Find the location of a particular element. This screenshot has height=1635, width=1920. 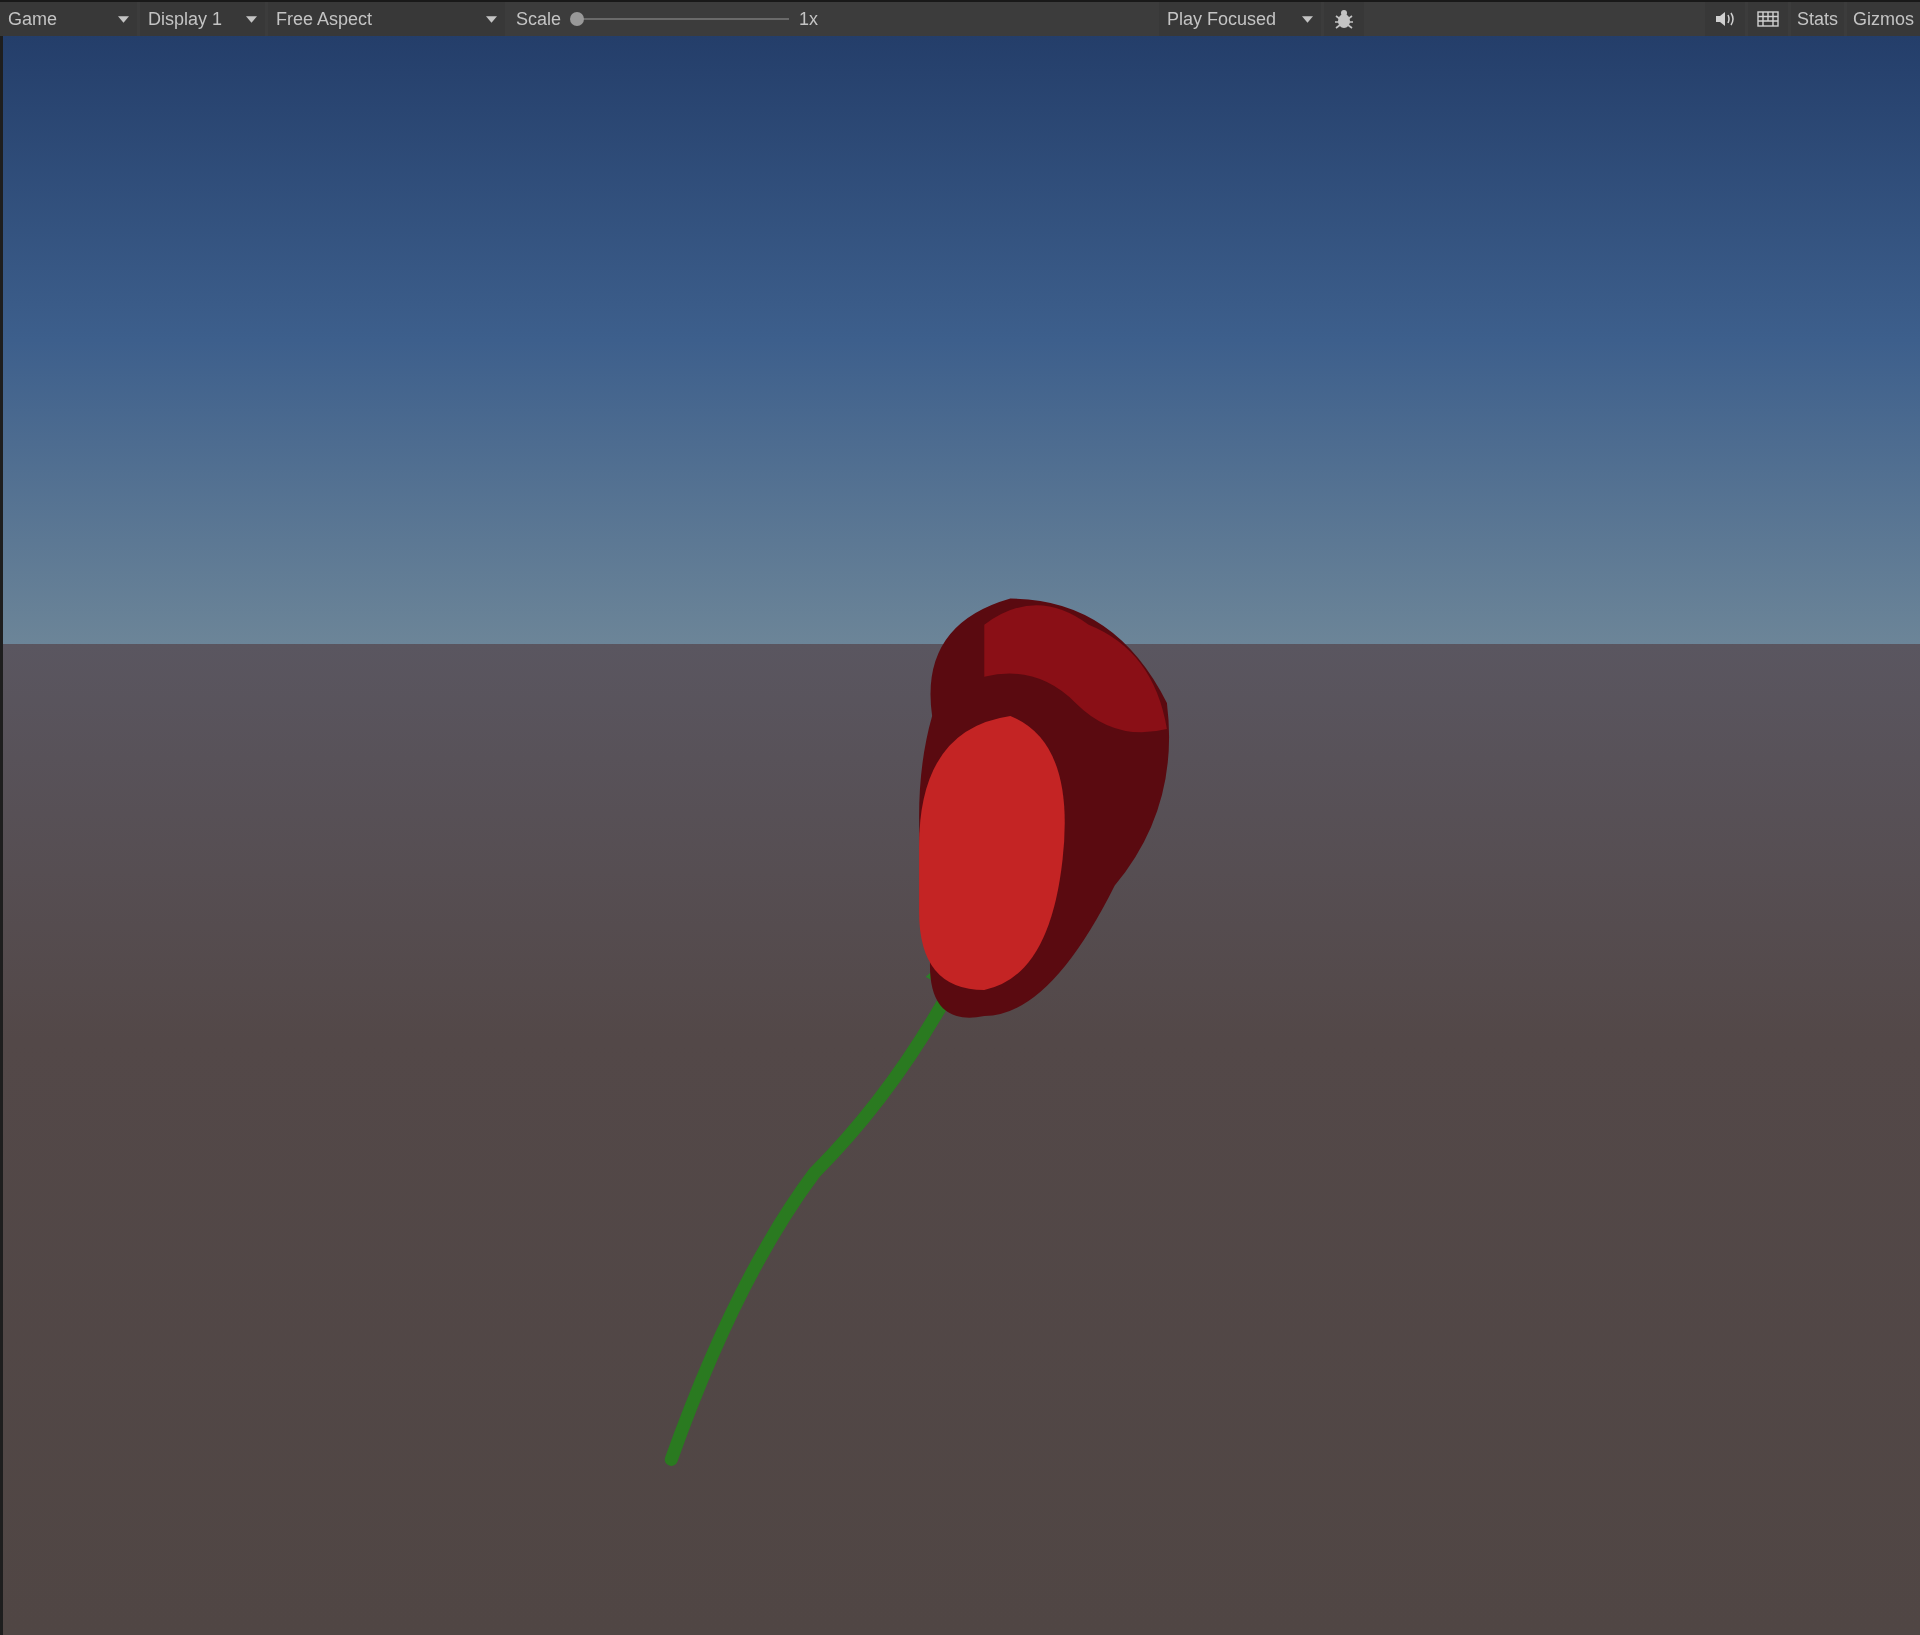

scale-value: 1x is located at coordinates (809, 19).